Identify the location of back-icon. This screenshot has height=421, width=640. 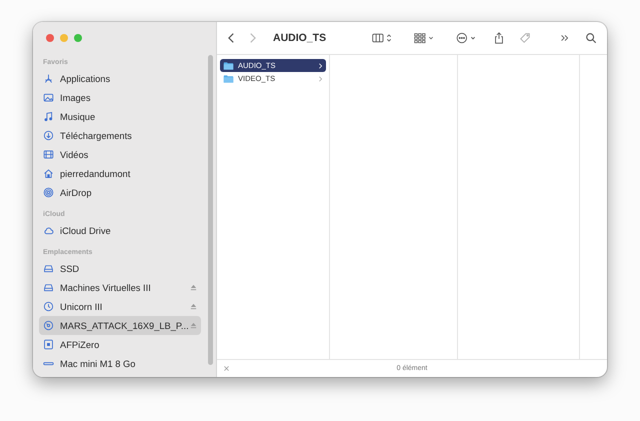
(231, 38).